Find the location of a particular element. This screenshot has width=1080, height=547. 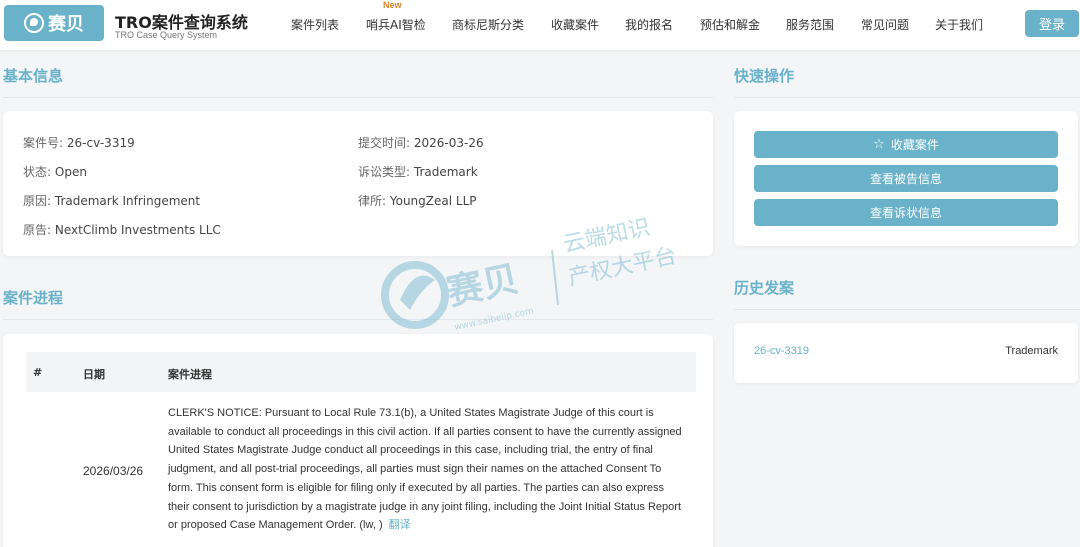

cause-value: Trademark Infringement is located at coordinates (127, 201).